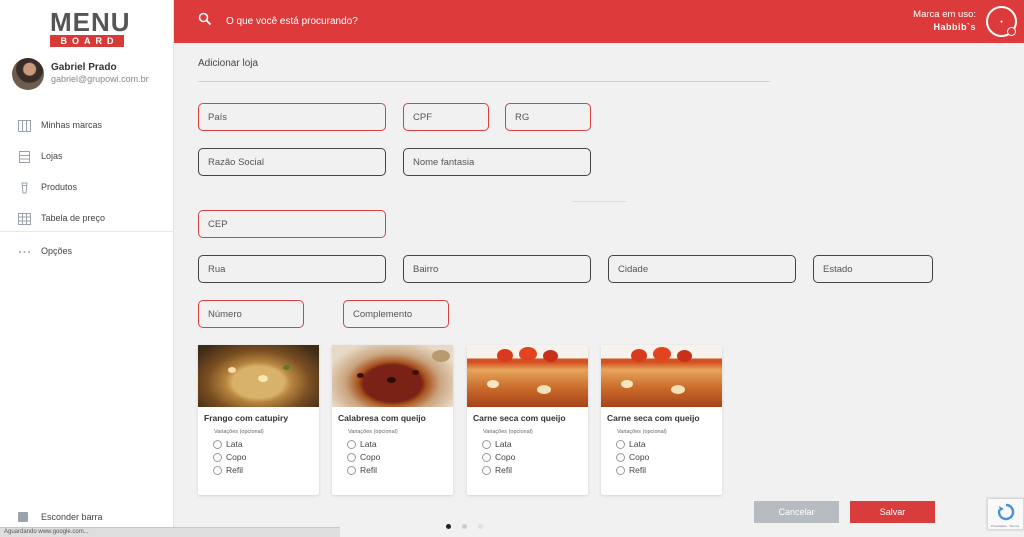 The image size is (1024, 537). I want to click on title-divider, so click(484, 81).